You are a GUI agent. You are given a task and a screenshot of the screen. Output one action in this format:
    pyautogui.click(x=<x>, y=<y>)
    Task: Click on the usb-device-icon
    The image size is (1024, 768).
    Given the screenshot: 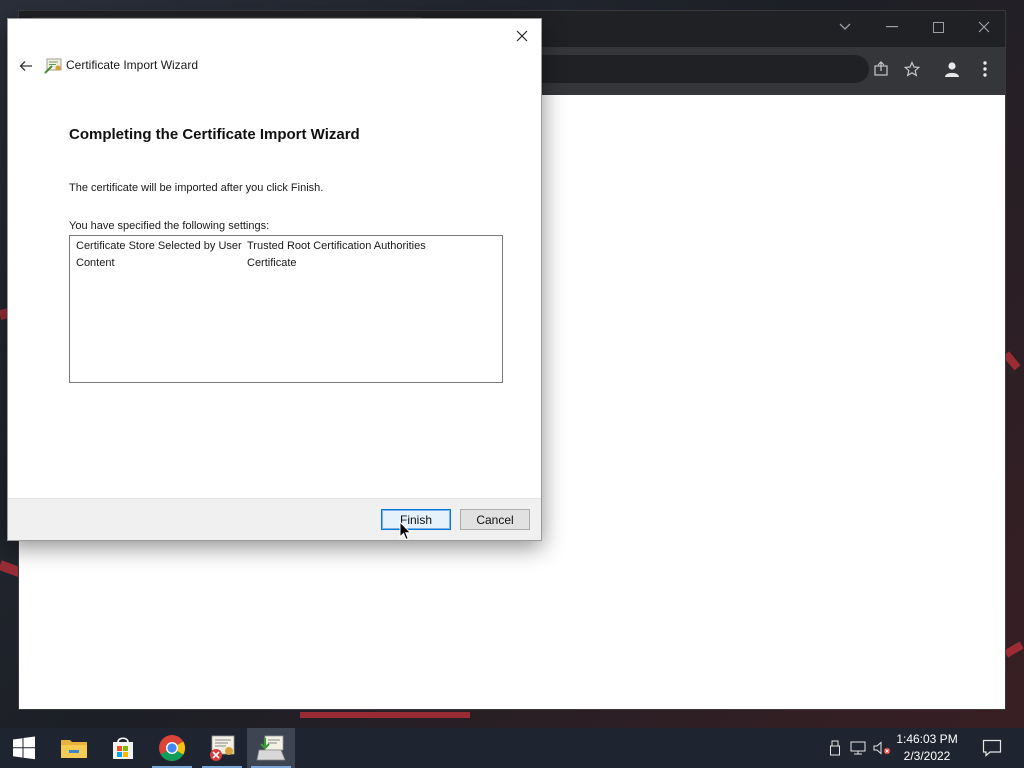 What is the action you would take?
    pyautogui.click(x=835, y=748)
    